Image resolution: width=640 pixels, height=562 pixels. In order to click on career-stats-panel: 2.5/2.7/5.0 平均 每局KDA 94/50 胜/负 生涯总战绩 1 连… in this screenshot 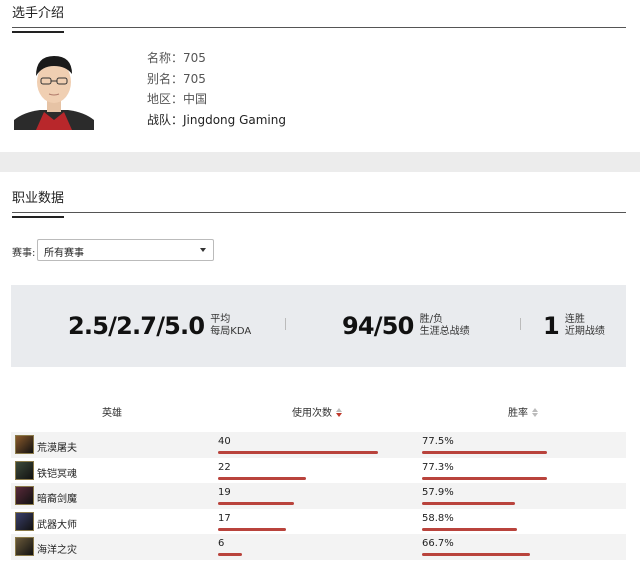, I will do `click(318, 326)`.